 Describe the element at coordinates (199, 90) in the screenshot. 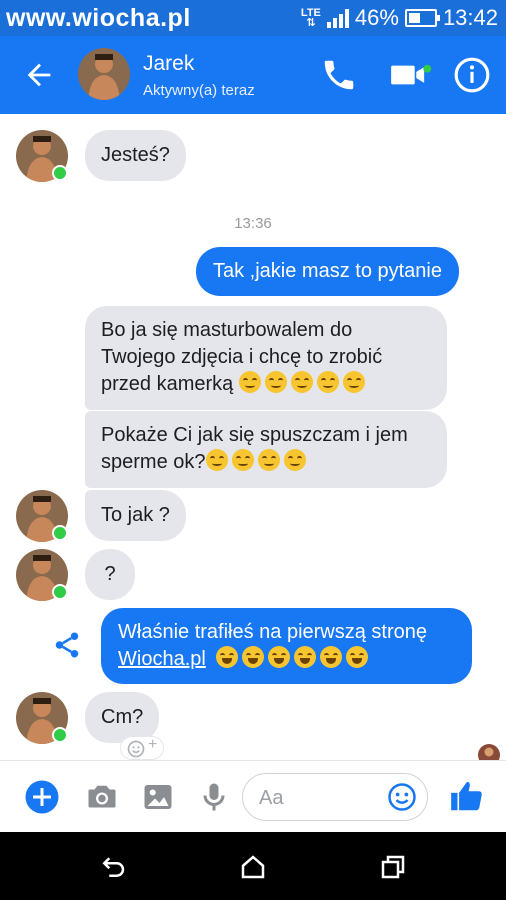

I see `contact-status: Aktywny(a) teraz` at that location.